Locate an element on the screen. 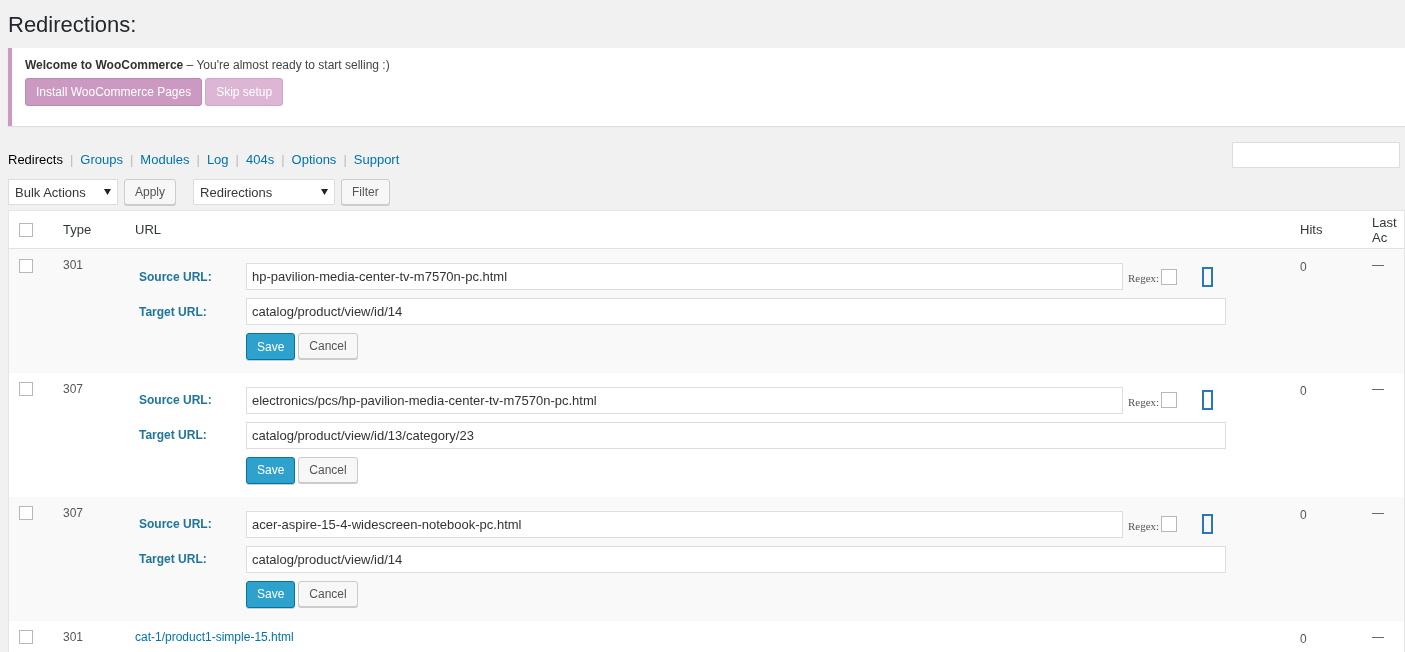 The height and width of the screenshot is (652, 1405). filter-button: Filter is located at coordinates (365, 192).